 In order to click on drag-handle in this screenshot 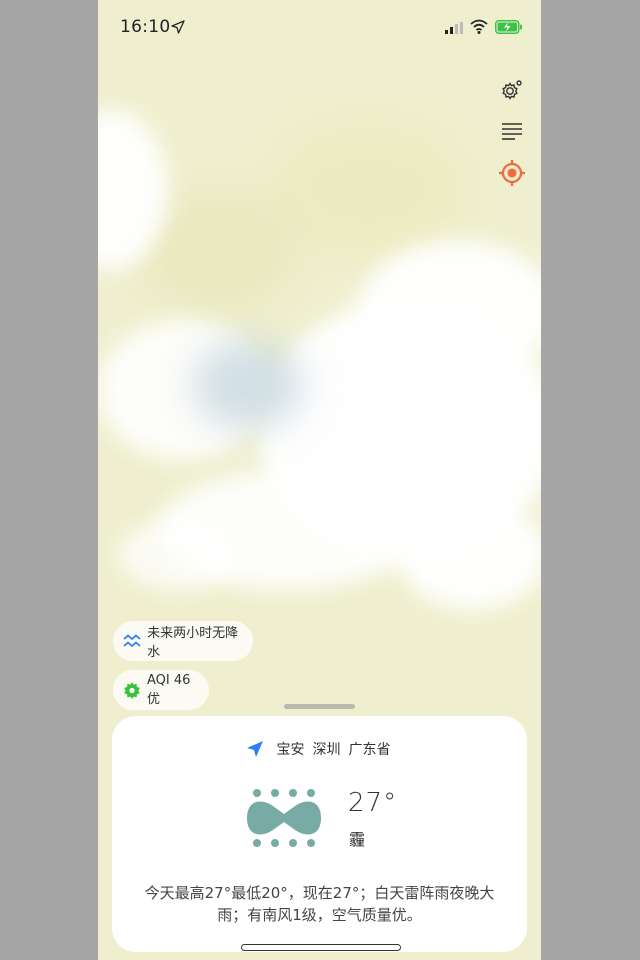, I will do `click(319, 706)`.